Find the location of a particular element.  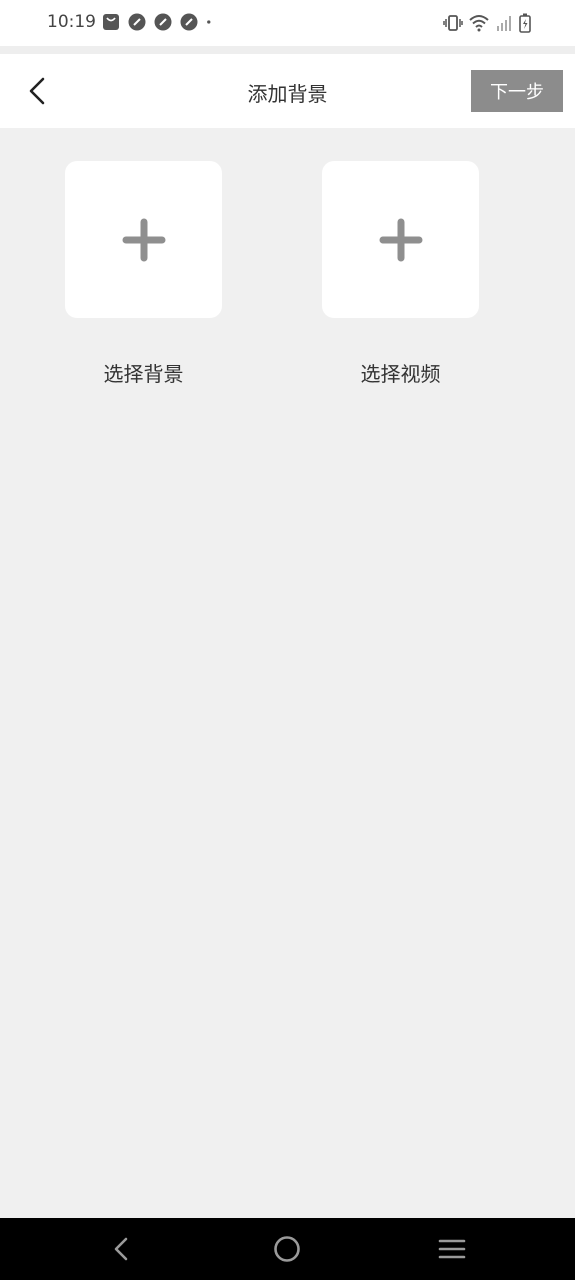

nav-menu-button is located at coordinates (452, 1249).